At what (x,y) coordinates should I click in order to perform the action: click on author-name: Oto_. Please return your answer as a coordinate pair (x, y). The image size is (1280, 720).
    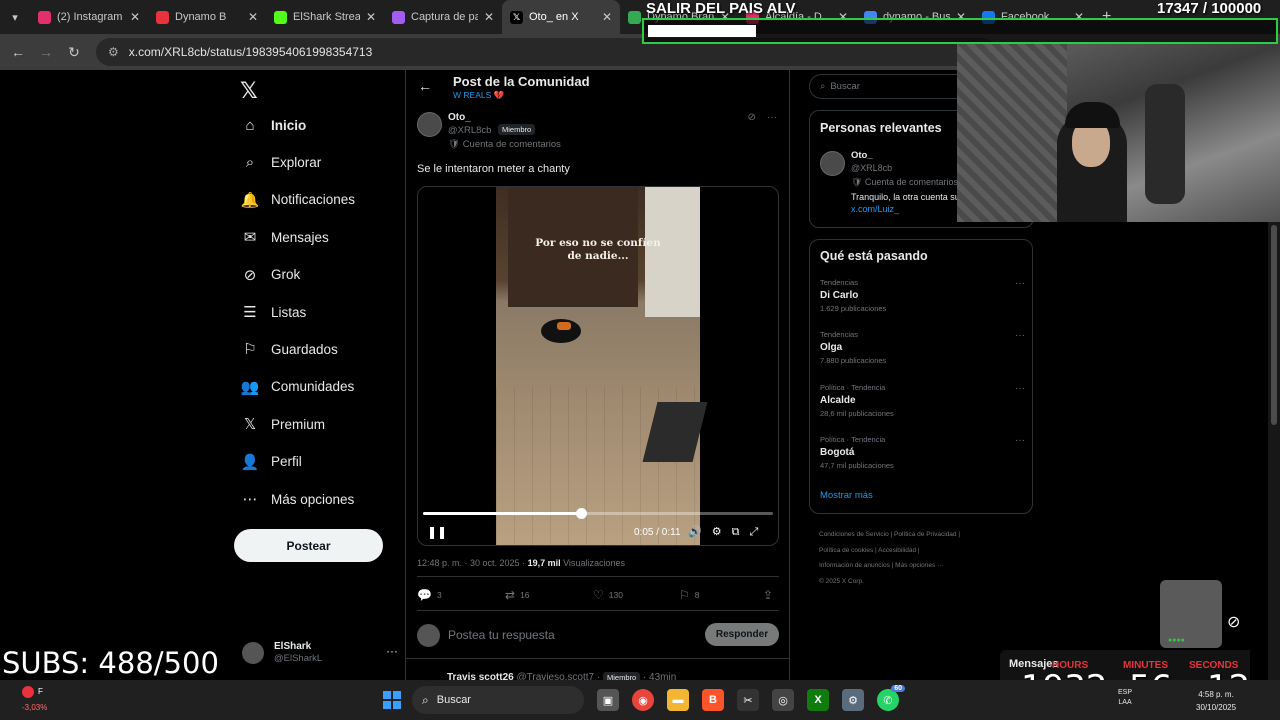
    Looking at the image, I should click on (459, 117).